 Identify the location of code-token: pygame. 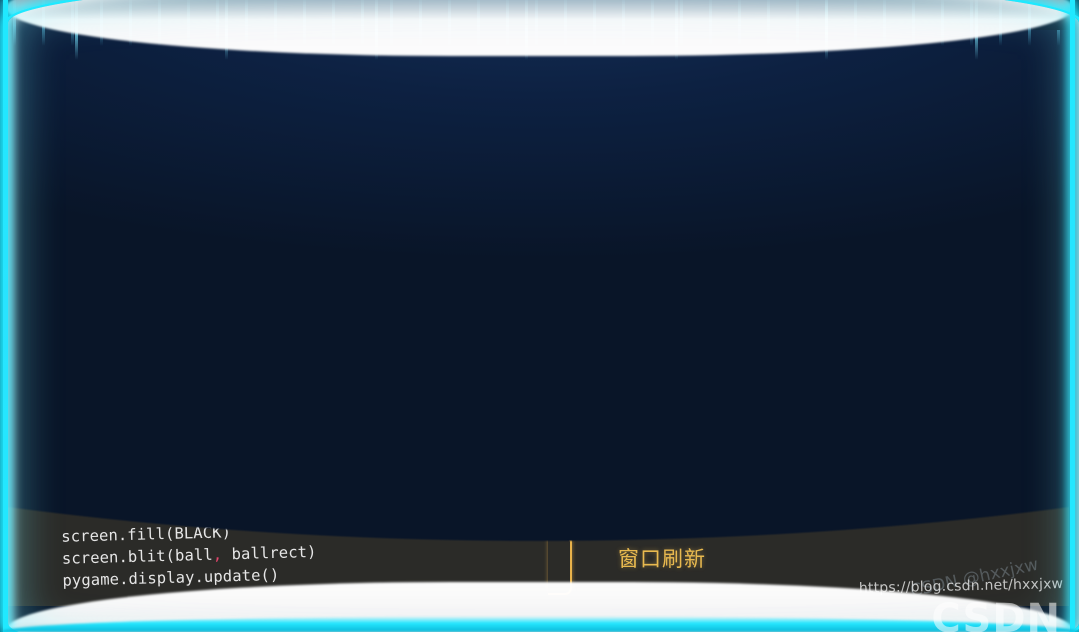
(100, 66).